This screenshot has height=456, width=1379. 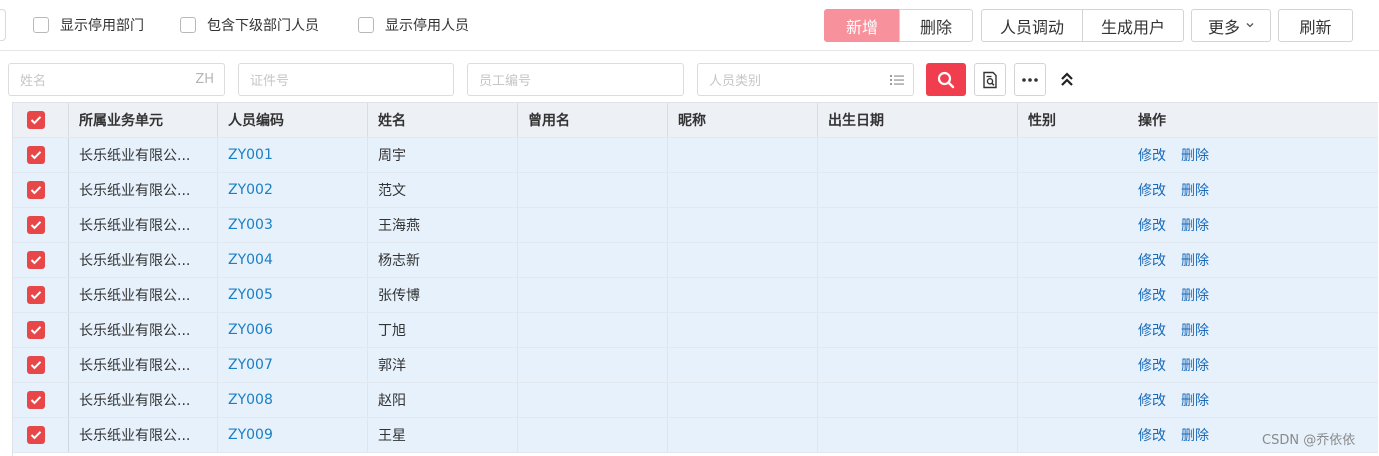 I want to click on staff-code-link: ZY002, so click(x=250, y=190).